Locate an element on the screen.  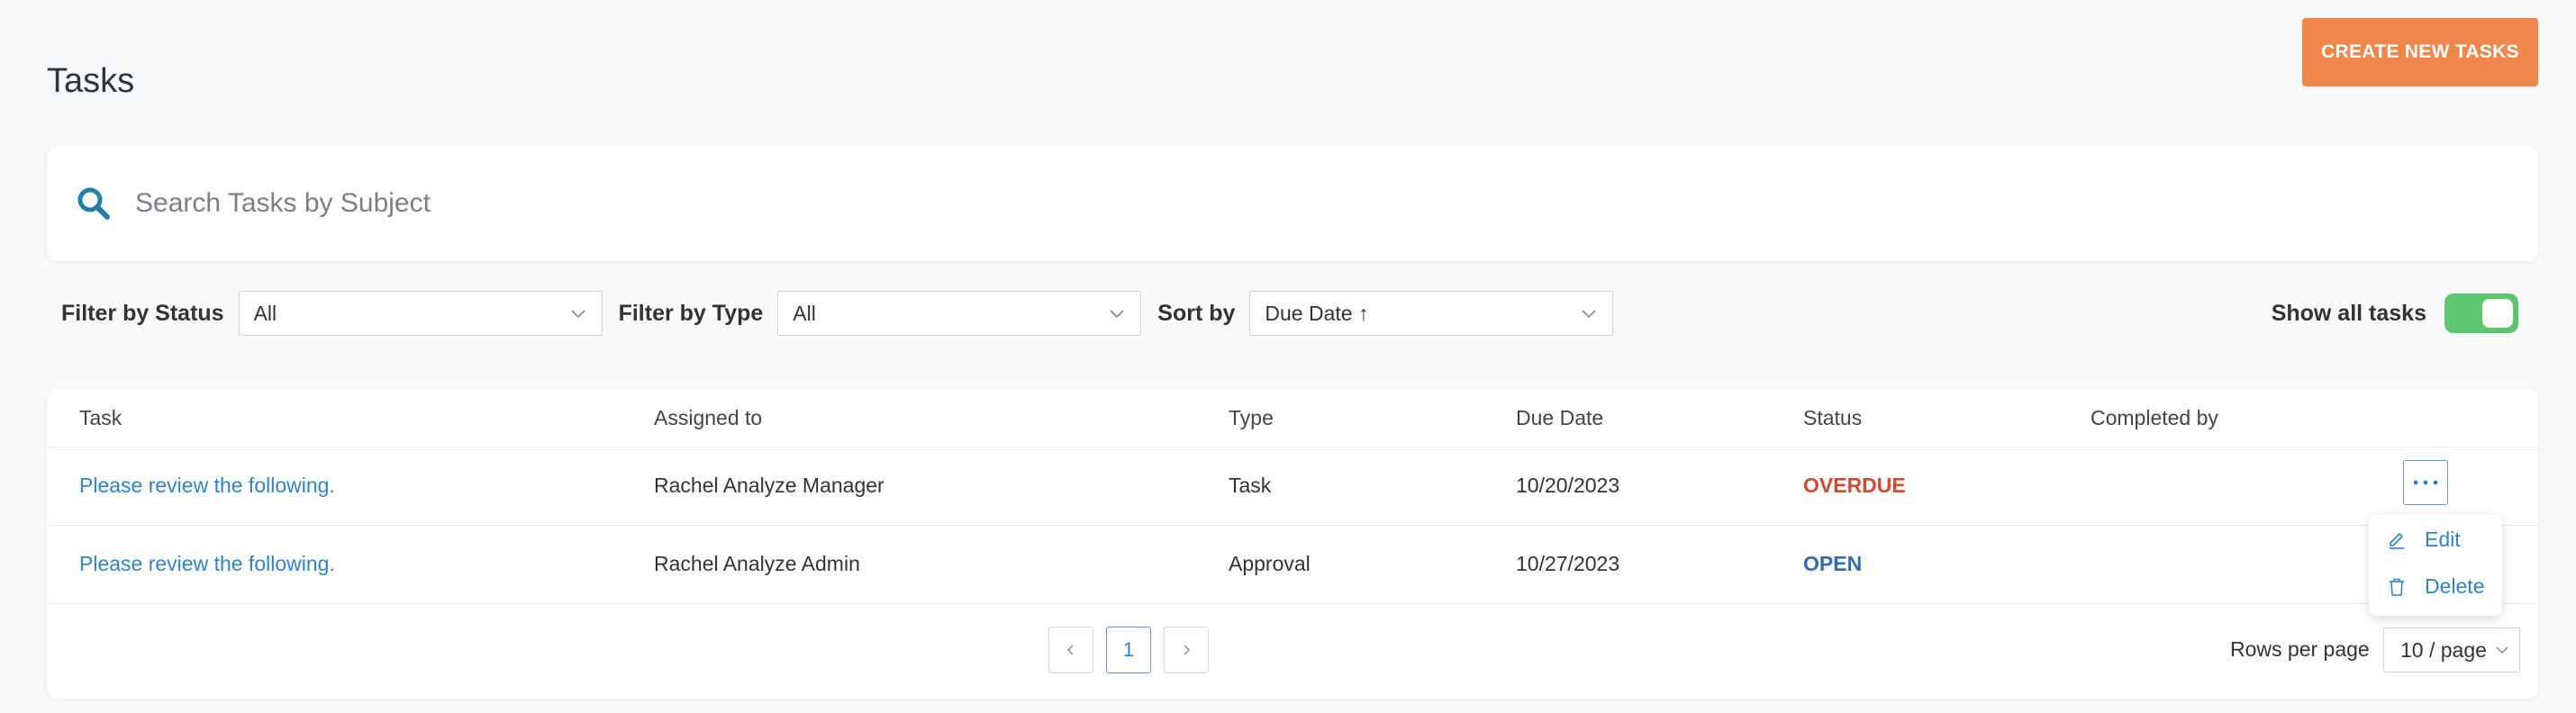
status-badge: OVERDUE is located at coordinates (1855, 485).